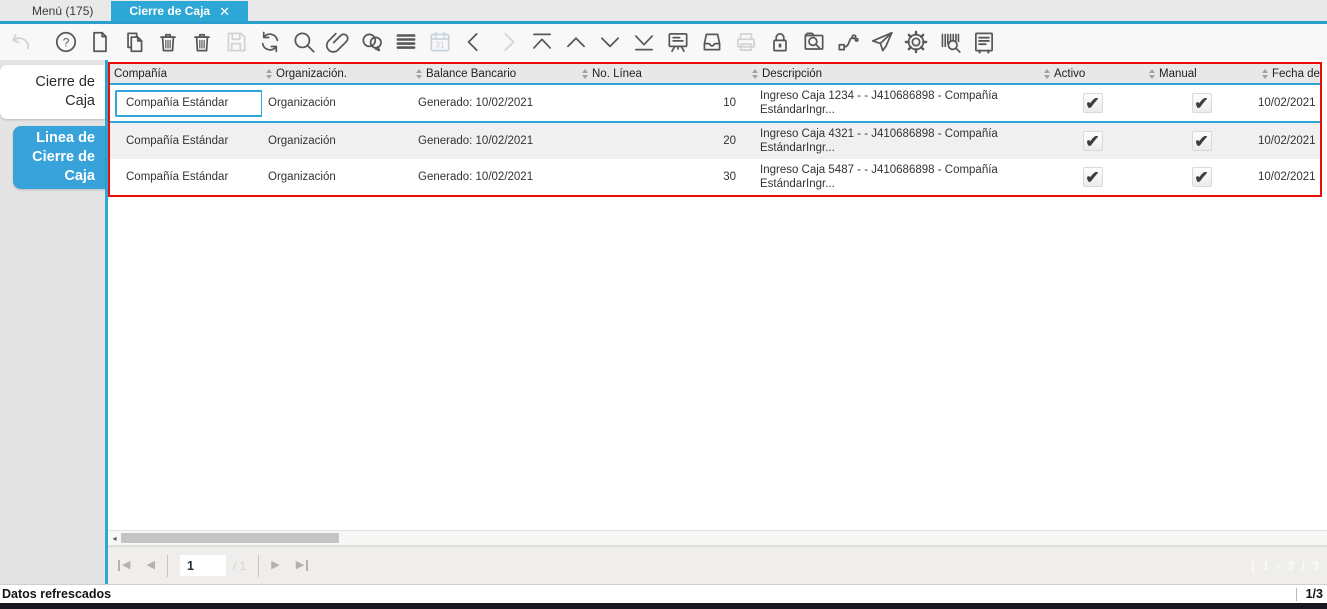  I want to click on barcode-scan-icon, so click(950, 42).